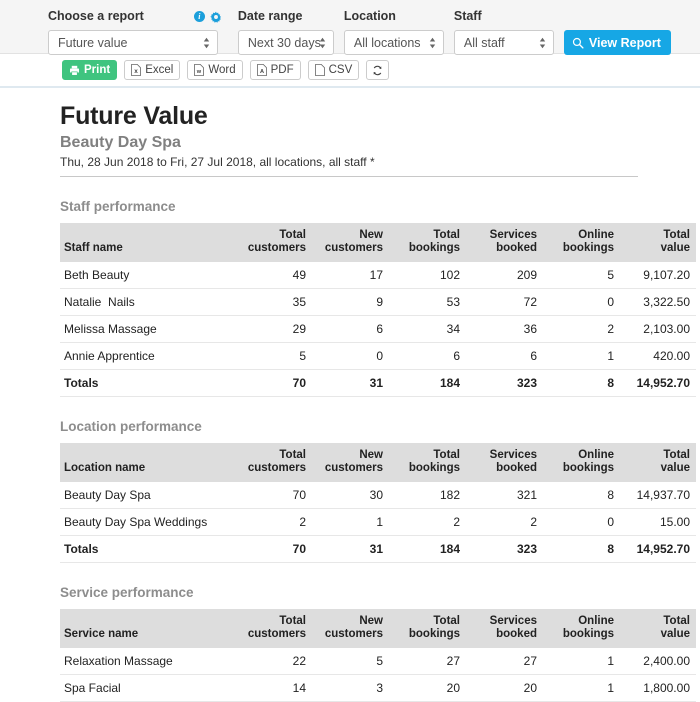 Image resolution: width=700 pixels, height=702 pixels. What do you see at coordinates (504, 661) in the screenshot?
I see `cell-services-booked: 27` at bounding box center [504, 661].